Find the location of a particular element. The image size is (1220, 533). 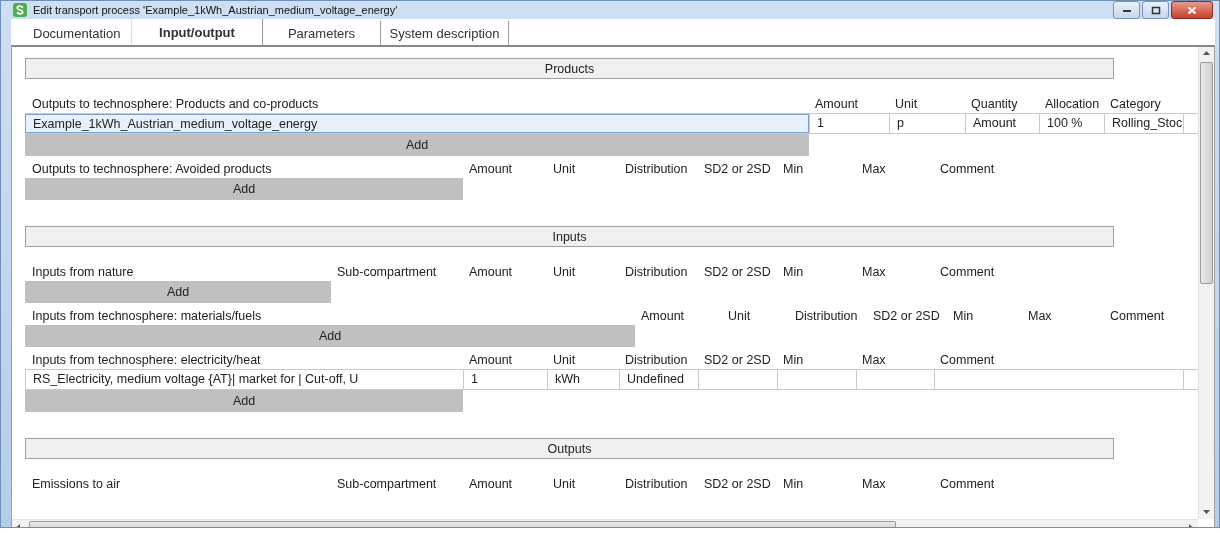

section-header: Products is located at coordinates (569, 68).